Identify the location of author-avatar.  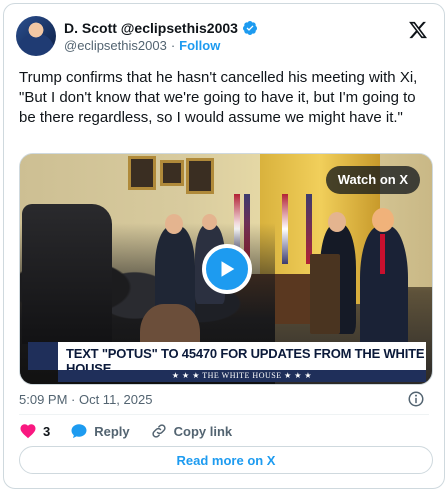
(36, 36).